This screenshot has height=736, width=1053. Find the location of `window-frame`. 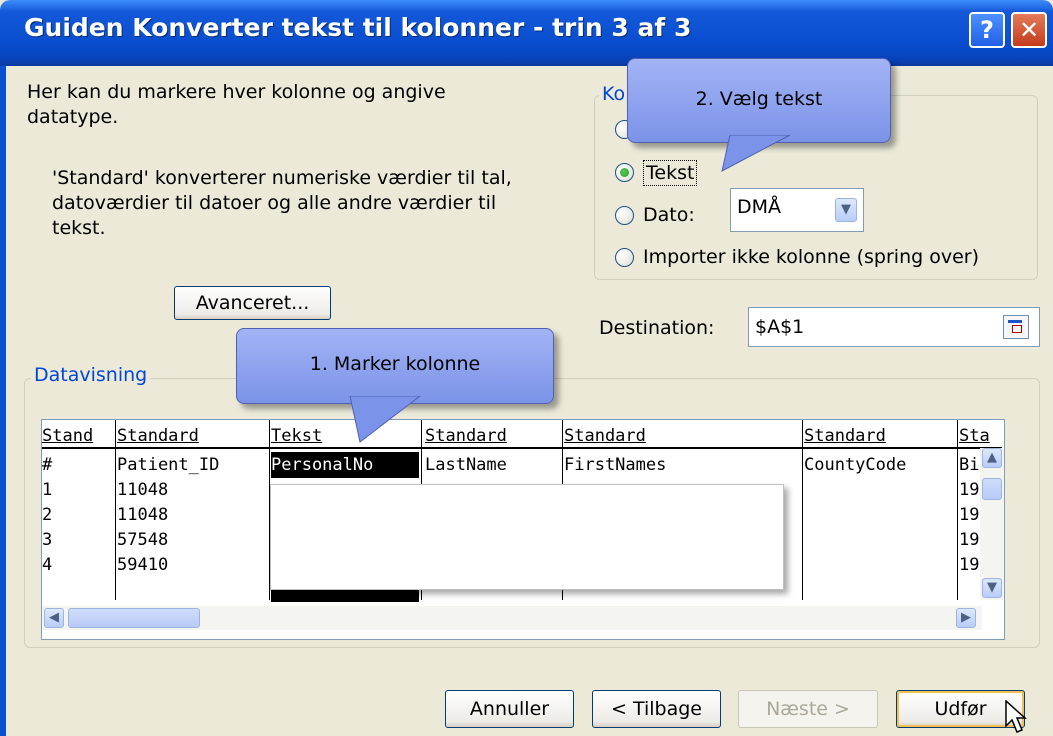

window-frame is located at coordinates (3, 401).